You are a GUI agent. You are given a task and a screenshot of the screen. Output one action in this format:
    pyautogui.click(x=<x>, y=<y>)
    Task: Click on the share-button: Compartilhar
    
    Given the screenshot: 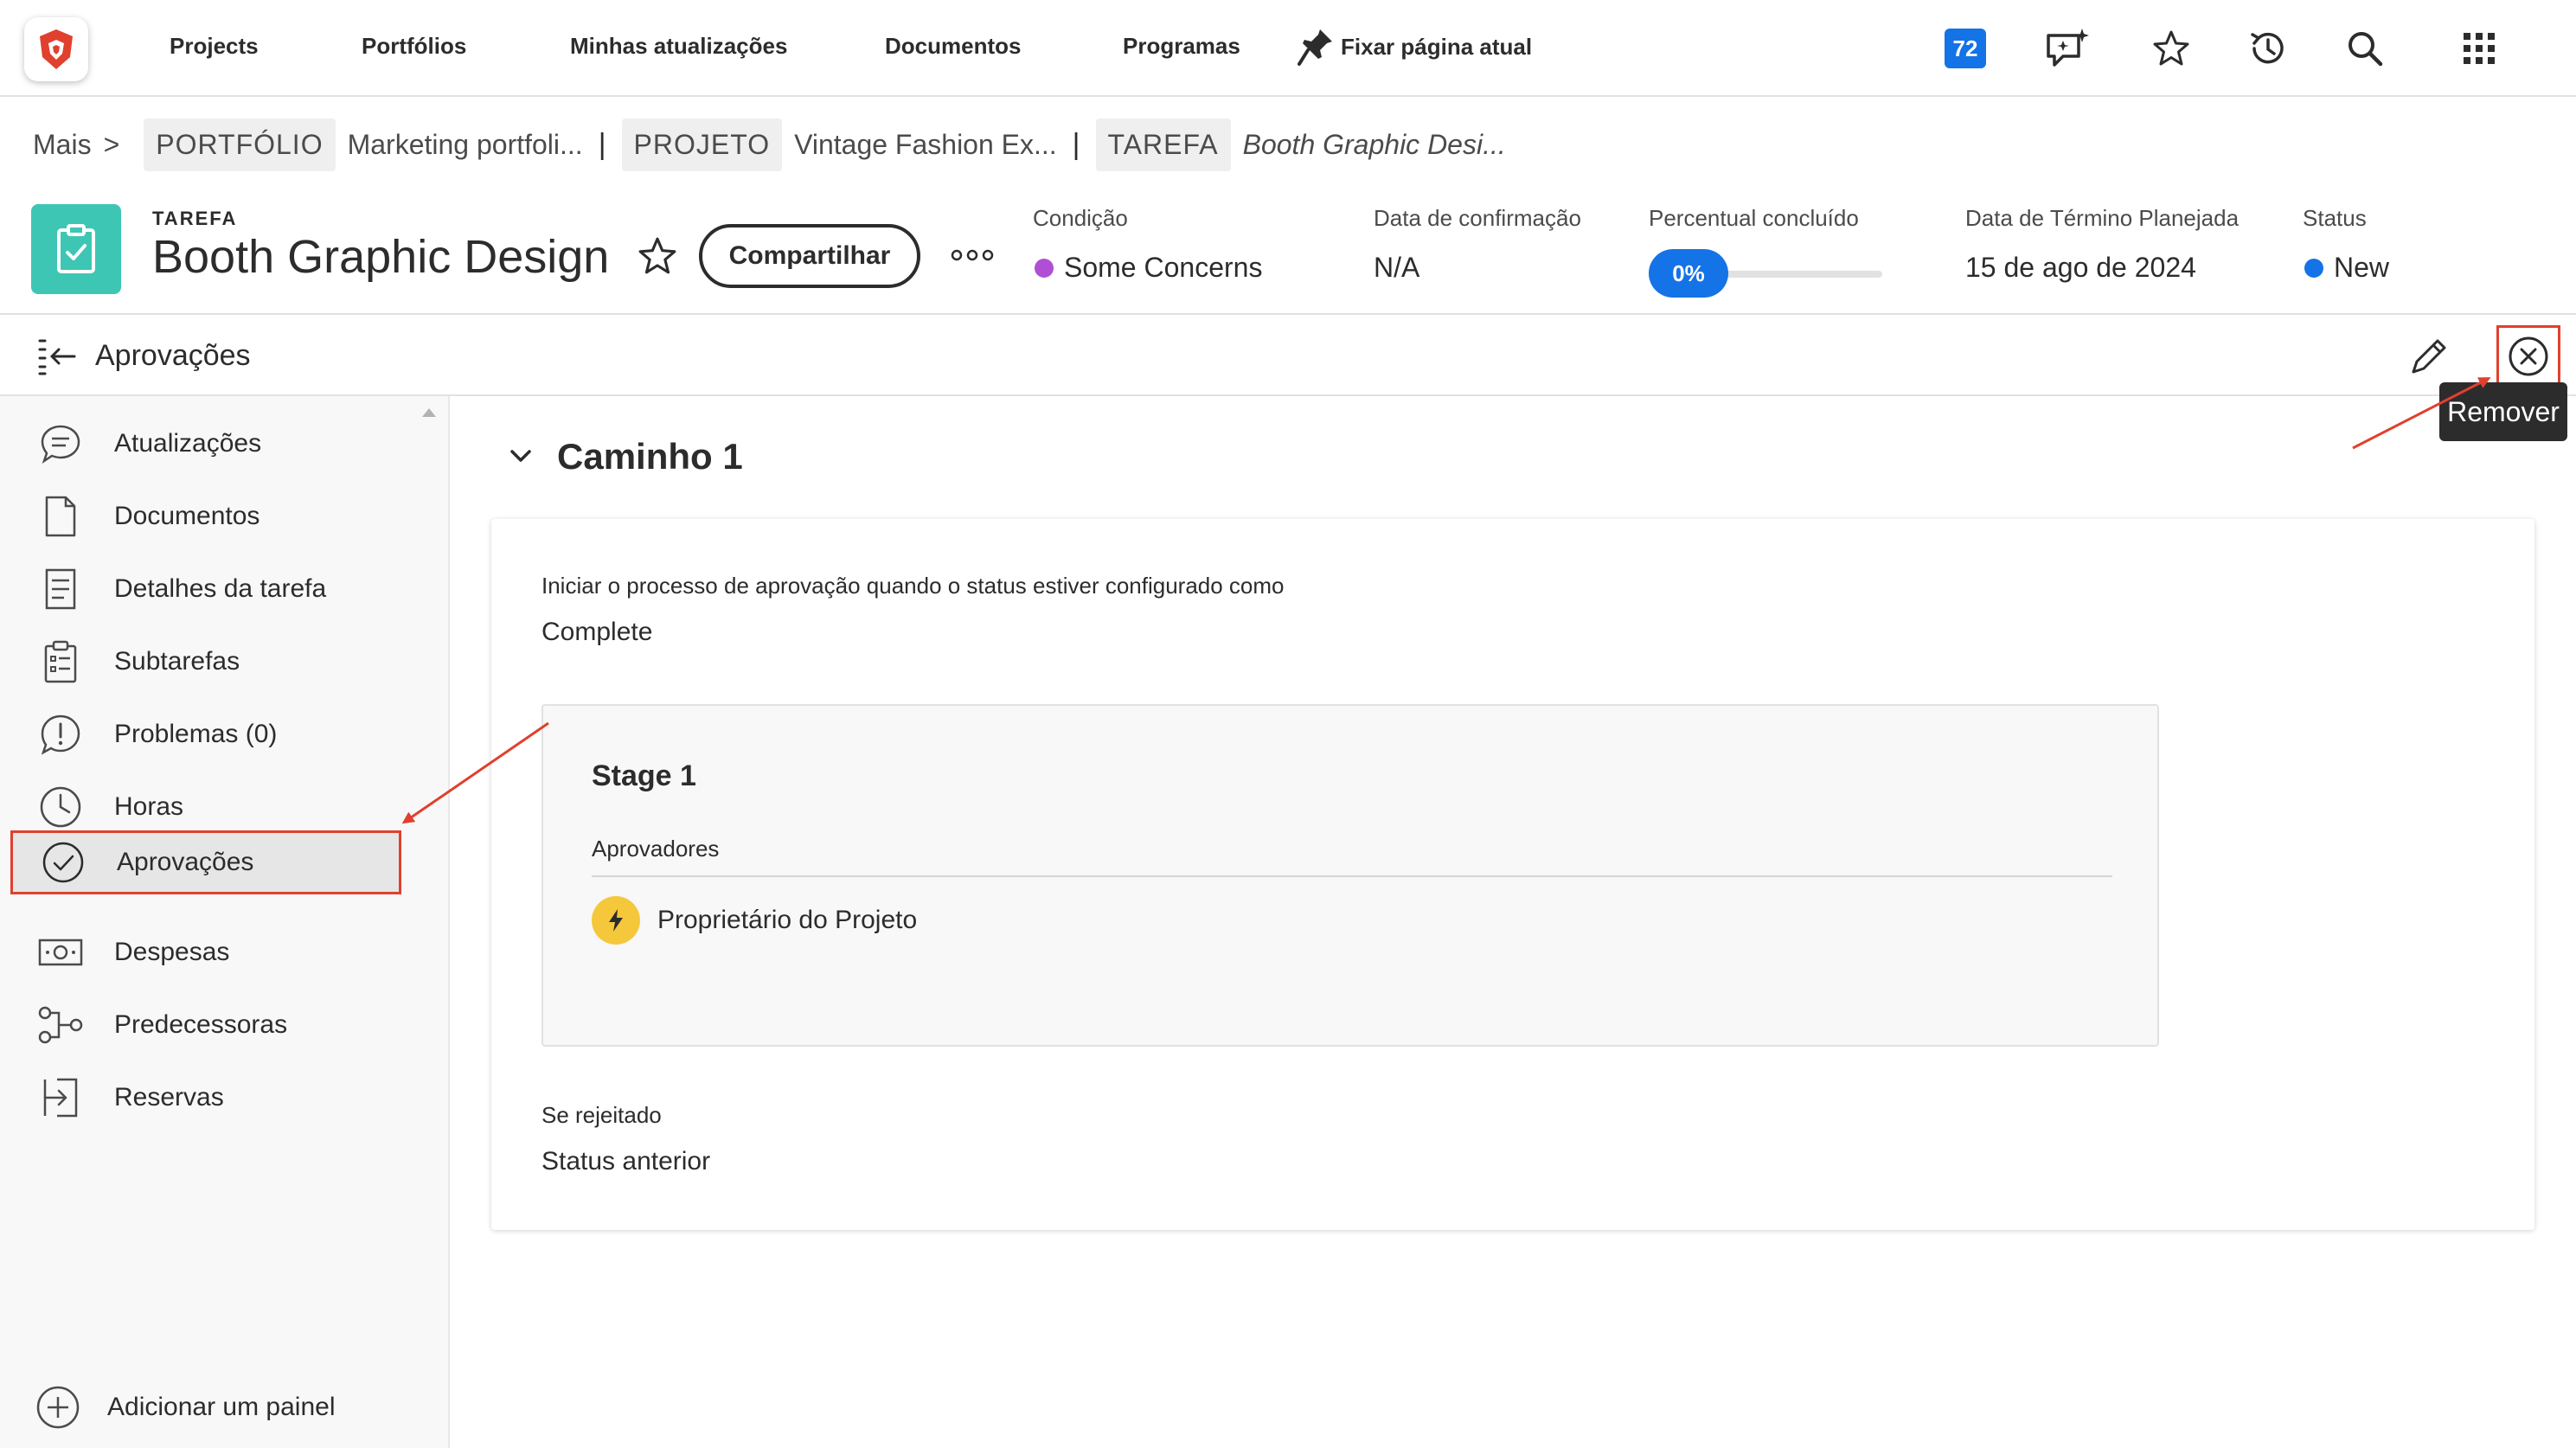 What is the action you would take?
    pyautogui.click(x=809, y=256)
    